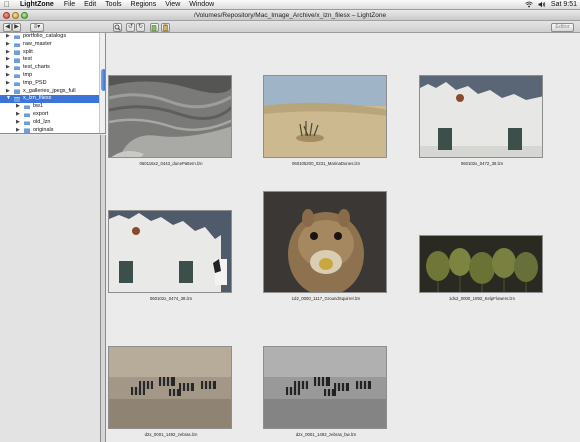 This screenshot has height=442, width=580. I want to click on white-building-2-thumbnail, so click(170, 251).